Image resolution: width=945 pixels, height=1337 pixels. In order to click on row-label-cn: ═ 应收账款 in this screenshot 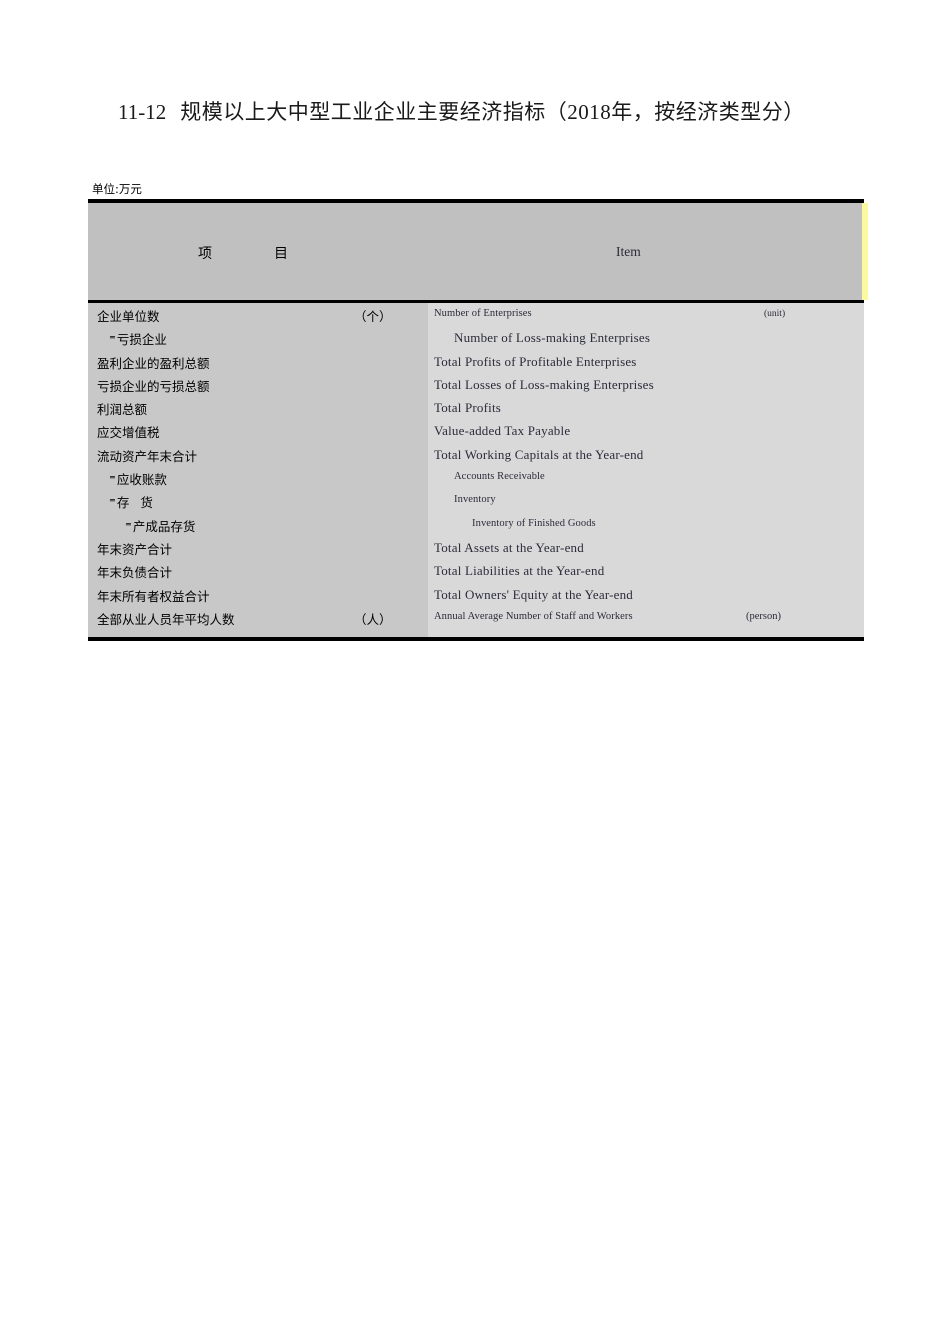, I will do `click(138, 478)`.